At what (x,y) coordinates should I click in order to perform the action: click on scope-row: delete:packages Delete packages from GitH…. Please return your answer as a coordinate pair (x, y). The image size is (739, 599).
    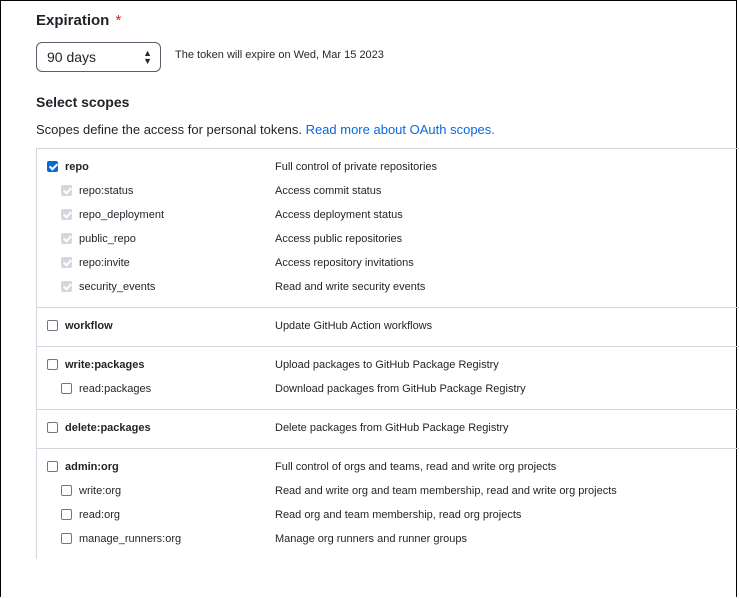
    Looking at the image, I should click on (388, 429).